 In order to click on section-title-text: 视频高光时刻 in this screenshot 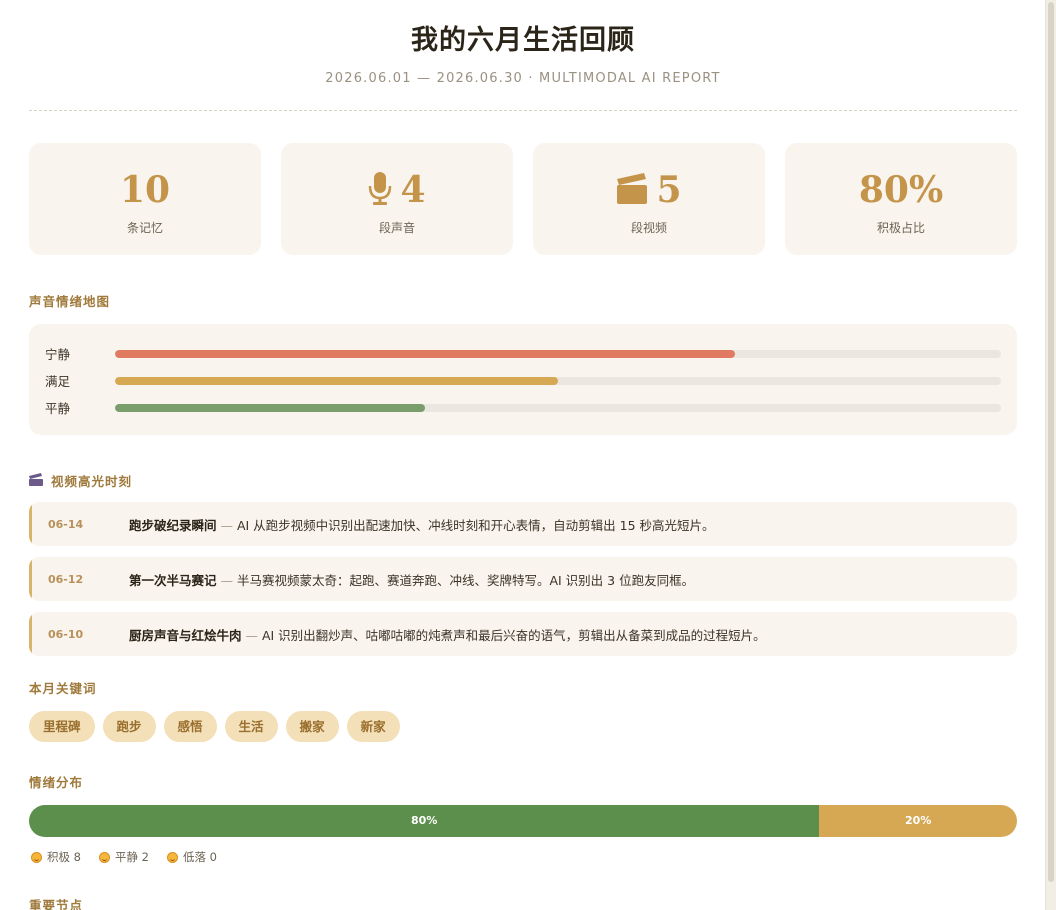, I will do `click(92, 481)`.